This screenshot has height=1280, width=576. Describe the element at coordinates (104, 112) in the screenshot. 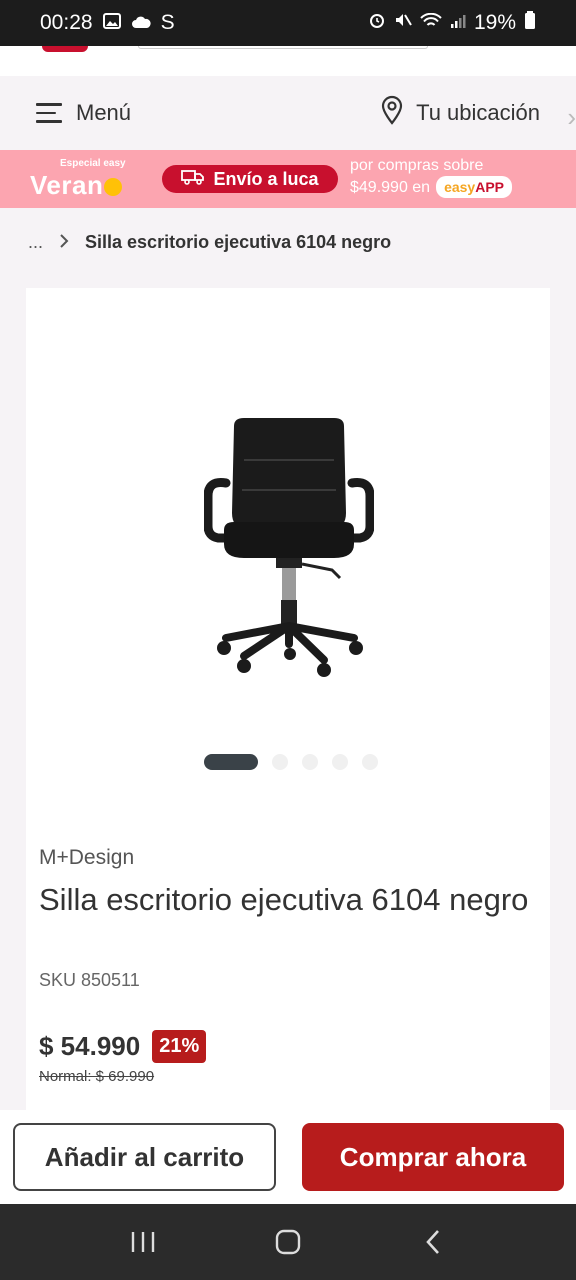

I see `menu-label: Menú` at that location.